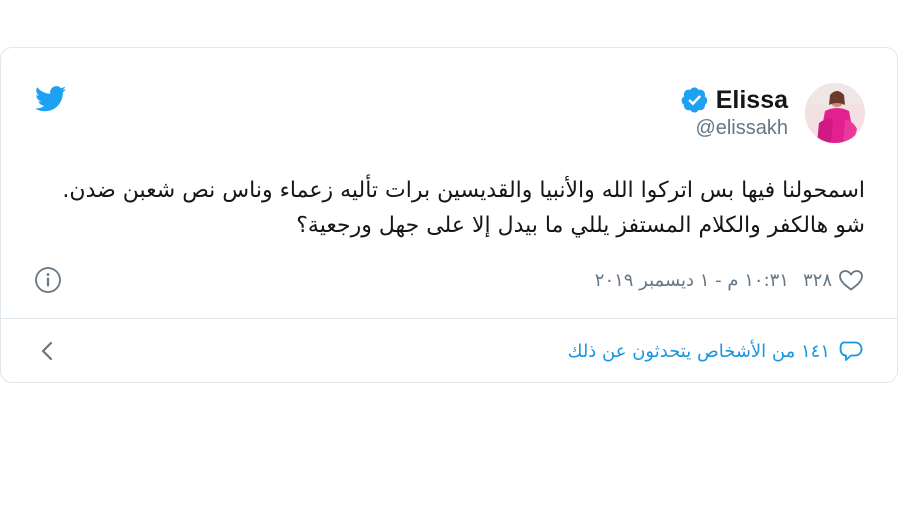  Describe the element at coordinates (694, 100) in the screenshot. I see `verified-badge-icon` at that location.